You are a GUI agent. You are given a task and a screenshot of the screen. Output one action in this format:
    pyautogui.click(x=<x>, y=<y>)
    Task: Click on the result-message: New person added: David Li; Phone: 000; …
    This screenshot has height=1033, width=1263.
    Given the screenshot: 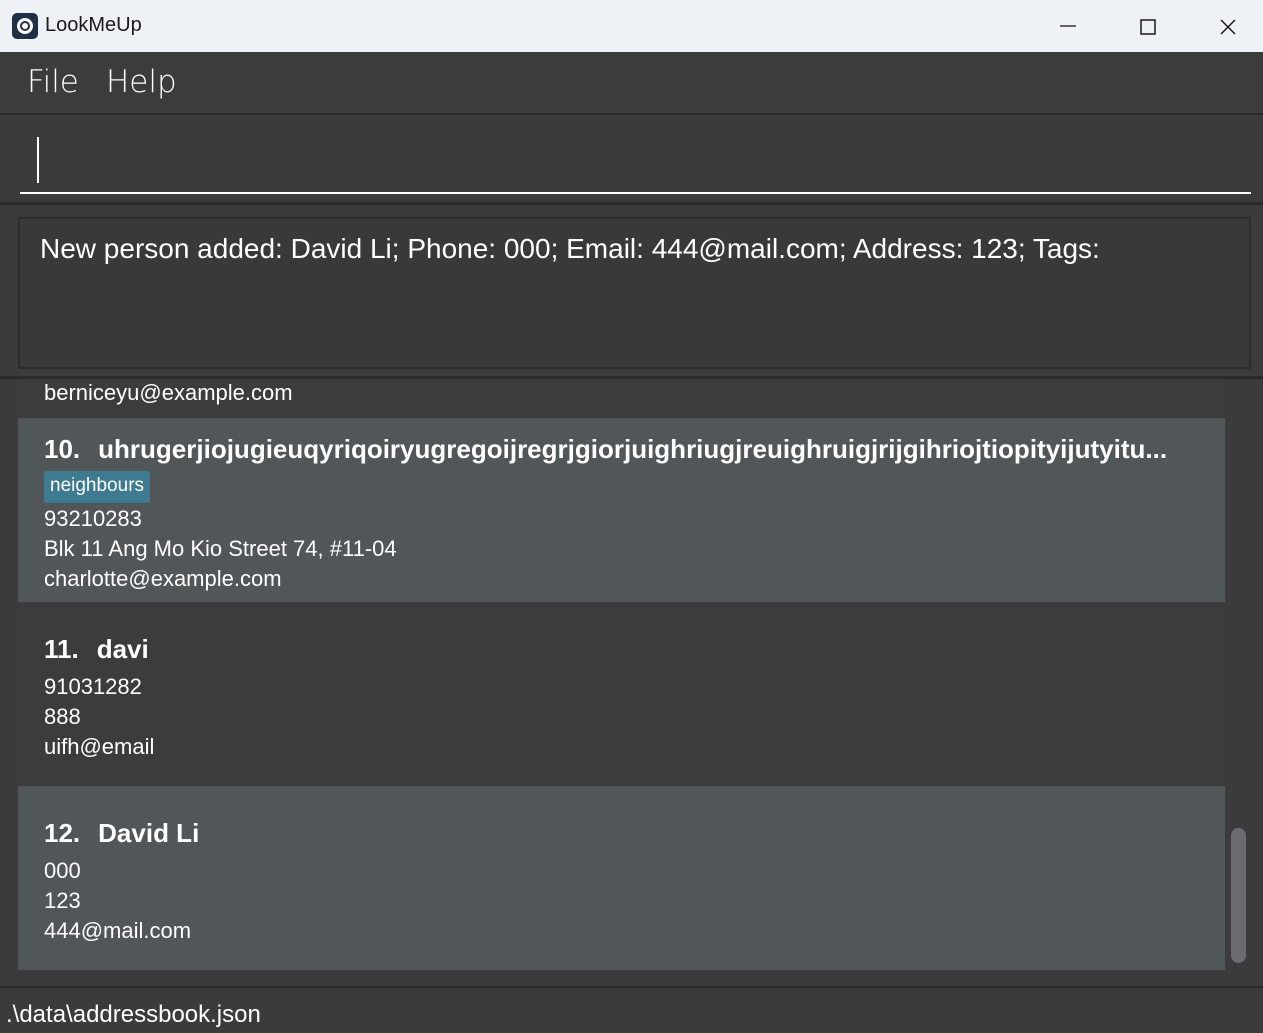 What is the action you would take?
    pyautogui.click(x=570, y=248)
    